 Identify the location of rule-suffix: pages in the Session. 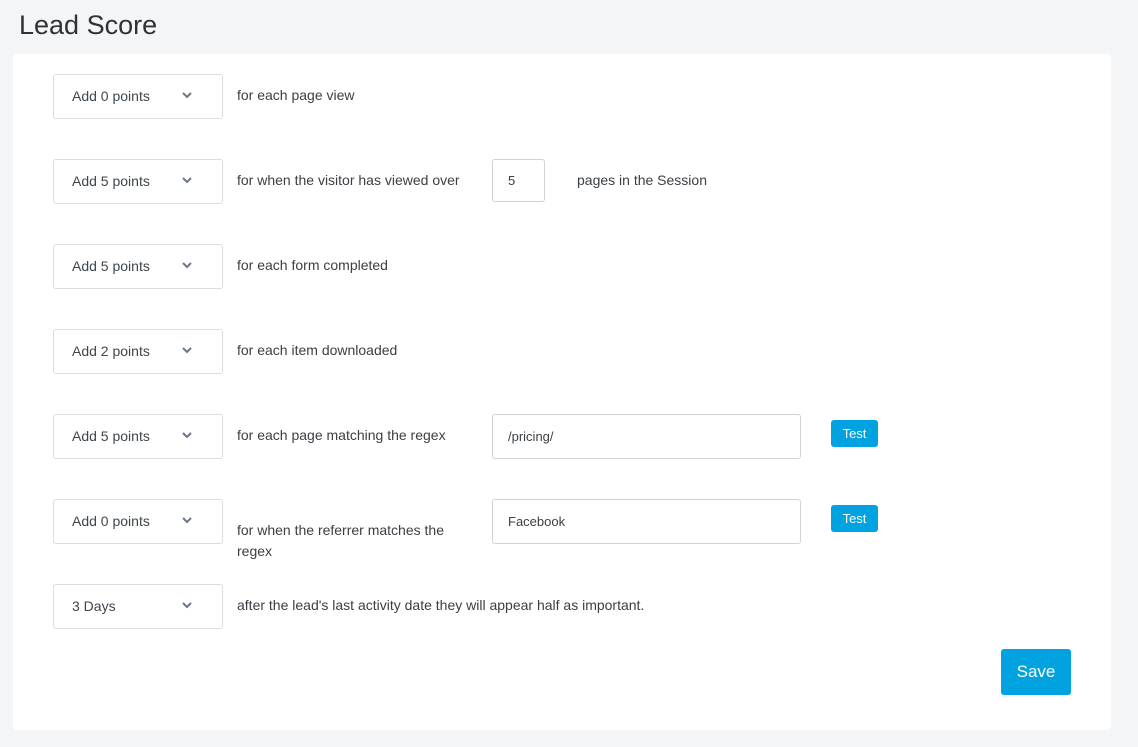
(642, 180).